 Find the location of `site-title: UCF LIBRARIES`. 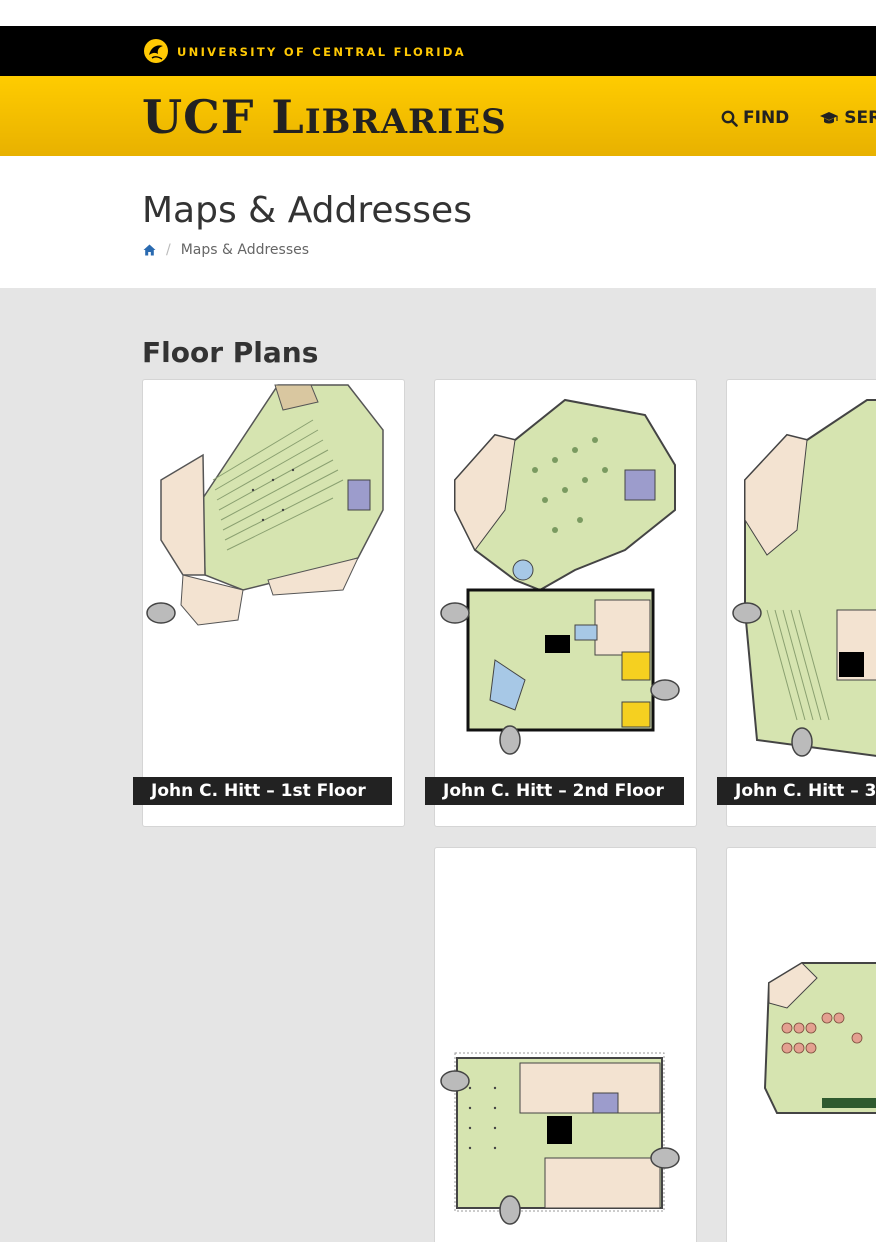

site-title: UCF LIBRARIES is located at coordinates (324, 117).